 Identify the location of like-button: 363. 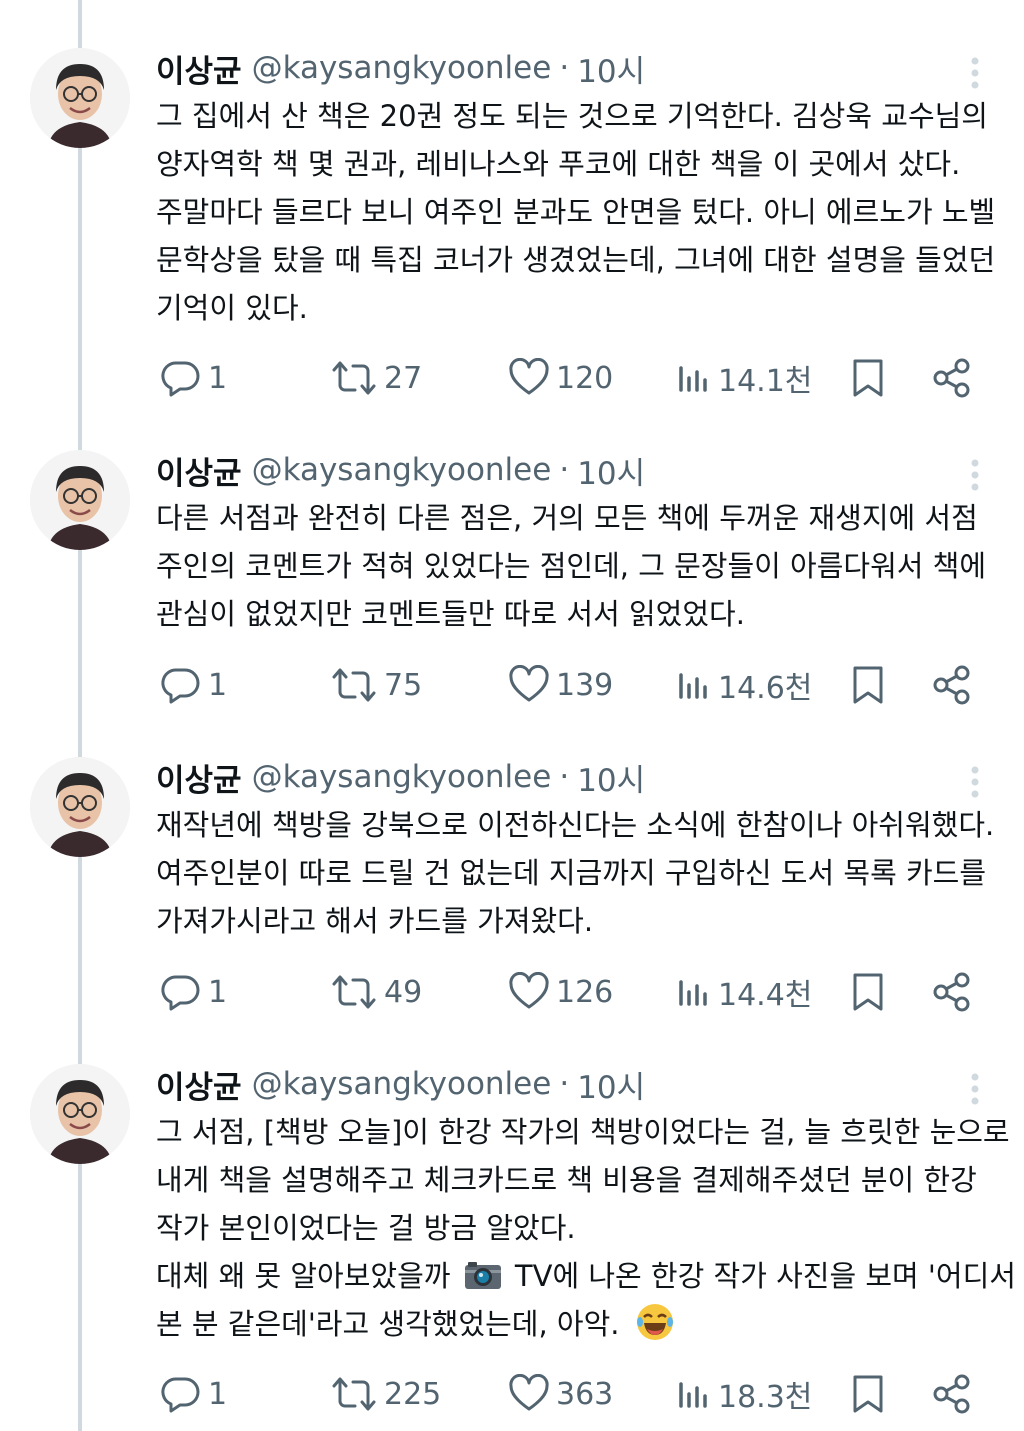
(560, 1394).